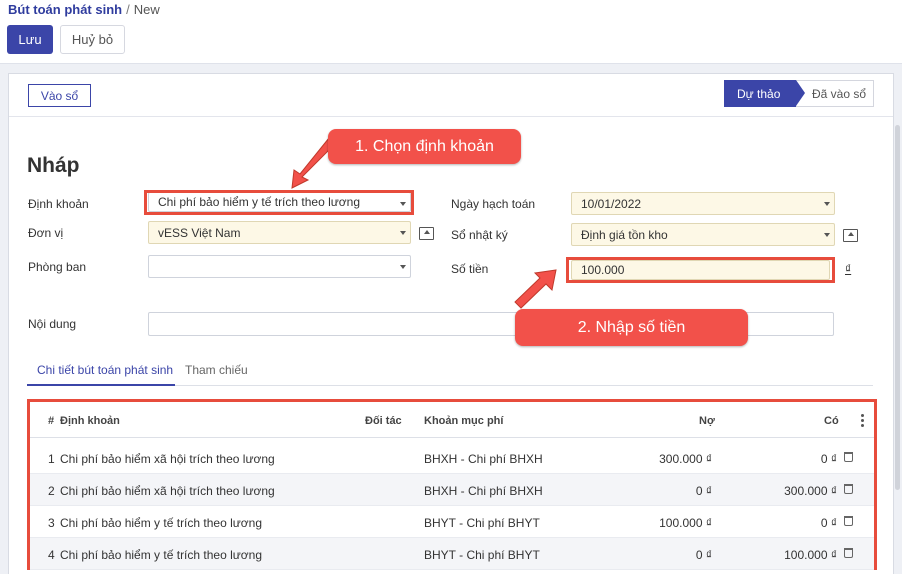  Describe the element at coordinates (862, 420) in the screenshot. I see `column-options-icon` at that location.